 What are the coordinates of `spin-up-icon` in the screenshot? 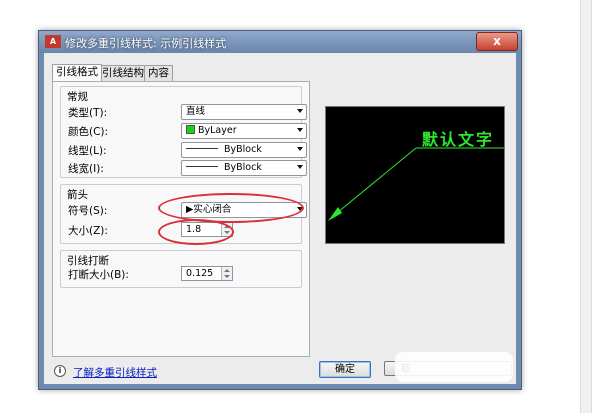 It's located at (227, 270).